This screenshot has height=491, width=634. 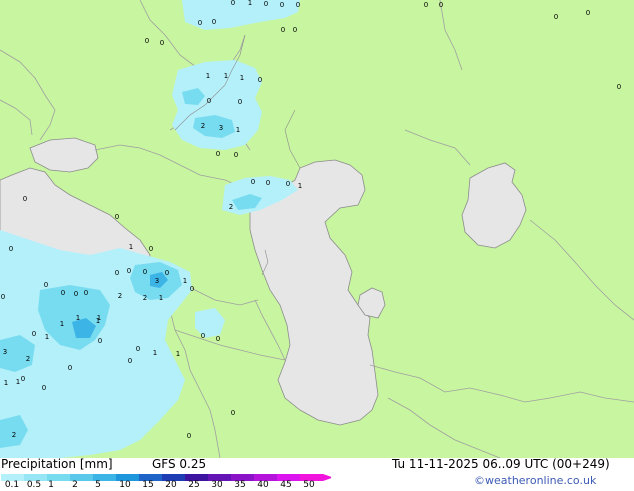 What do you see at coordinates (57, 464) in the screenshot?
I see `map-title: Precipitation [mm]` at bounding box center [57, 464].